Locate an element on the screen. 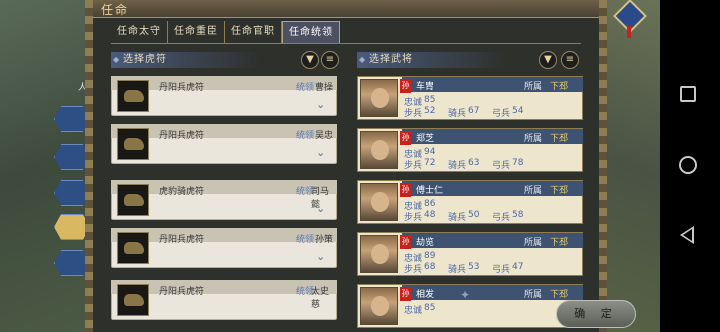 Image resolution: width=720 pixels, height=332 pixels. infantry-value: 48 is located at coordinates (430, 215).